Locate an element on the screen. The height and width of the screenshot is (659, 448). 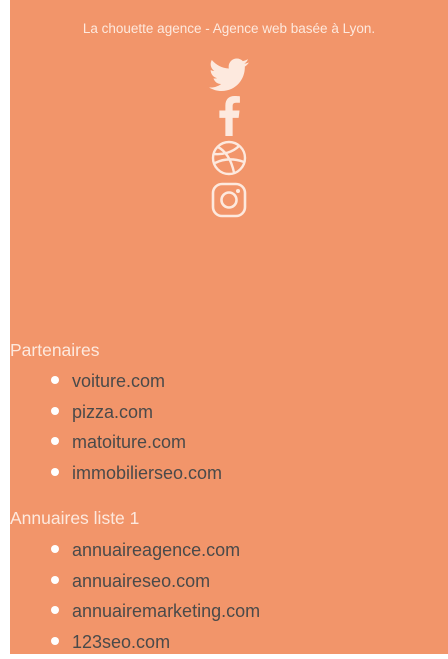
facebook-link is located at coordinates (229, 117).